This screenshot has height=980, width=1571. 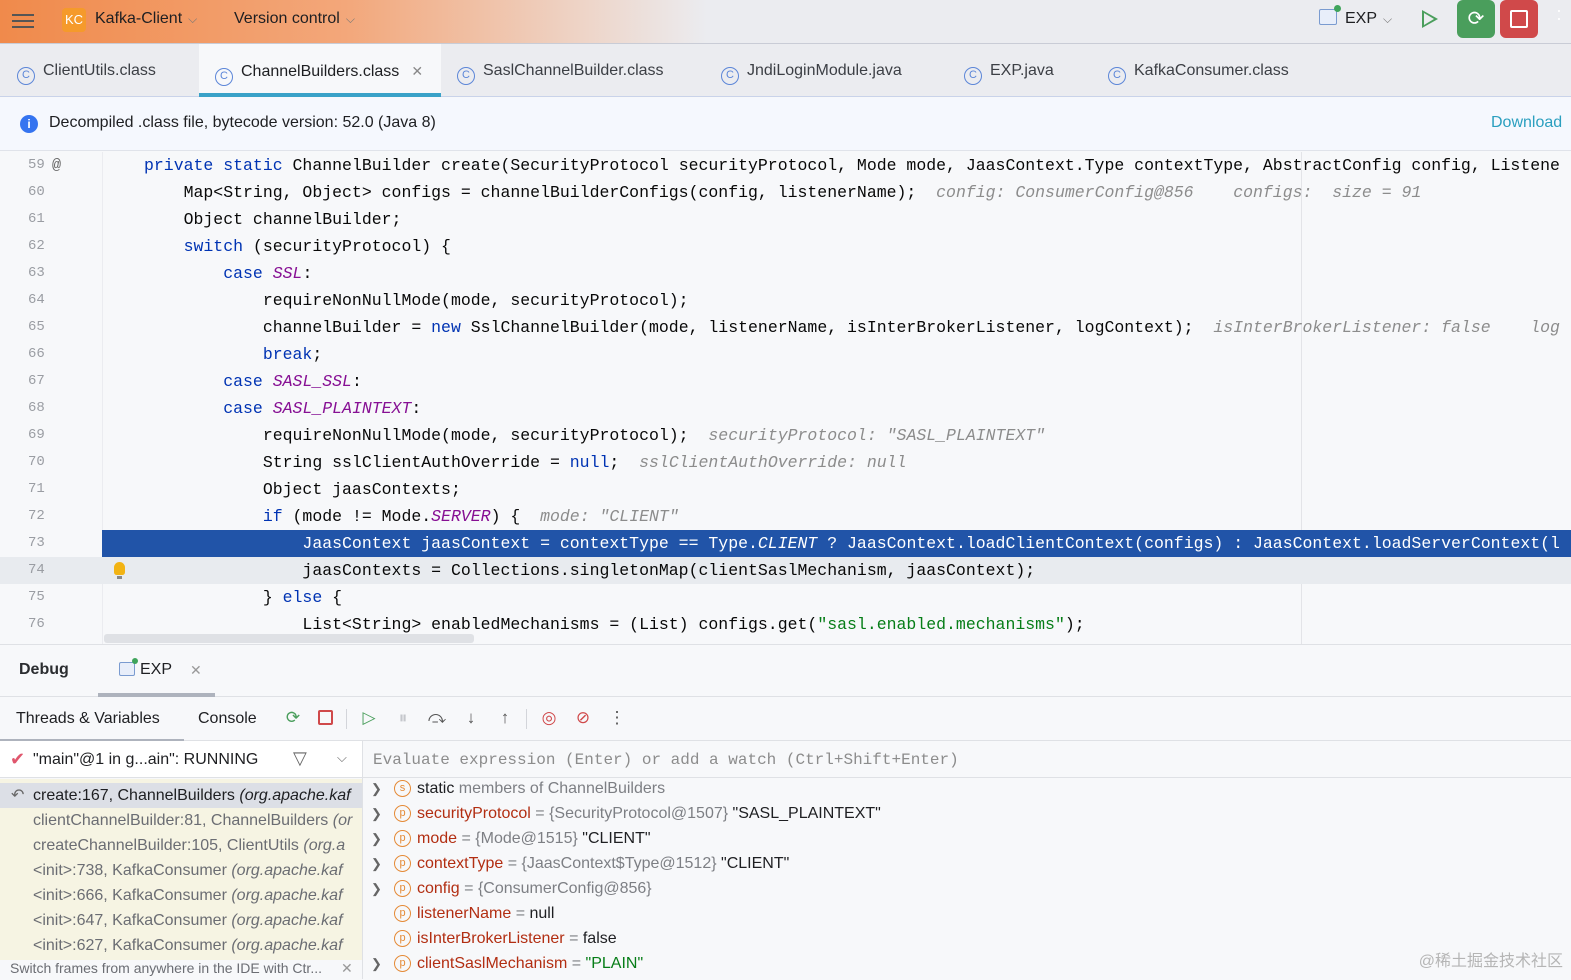 I want to click on debug-session-tab: EXP ✕, so click(x=156, y=671).